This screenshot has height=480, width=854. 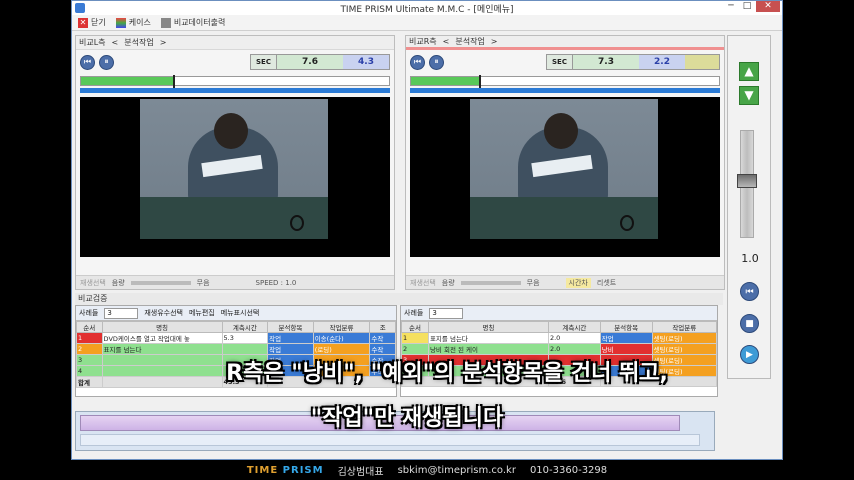 I want to click on menu-display-button: 메뉴표시선택, so click(x=240, y=313).